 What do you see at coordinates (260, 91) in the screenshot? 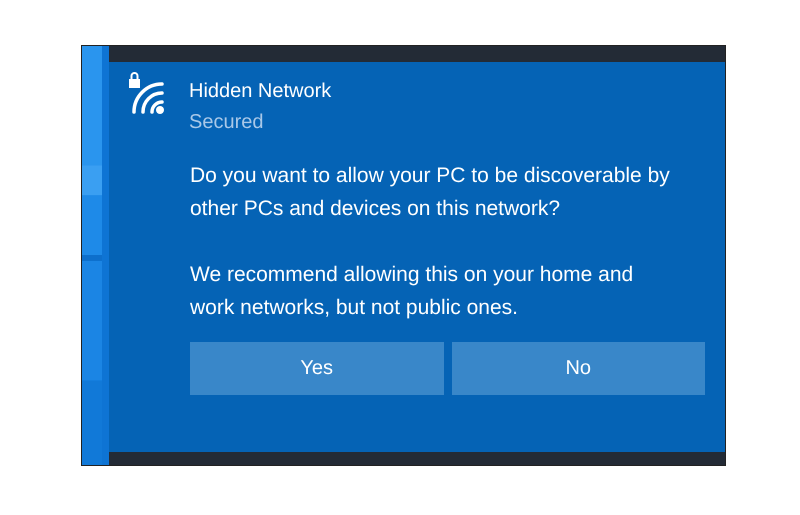
I see `network-name: Hidden Network` at bounding box center [260, 91].